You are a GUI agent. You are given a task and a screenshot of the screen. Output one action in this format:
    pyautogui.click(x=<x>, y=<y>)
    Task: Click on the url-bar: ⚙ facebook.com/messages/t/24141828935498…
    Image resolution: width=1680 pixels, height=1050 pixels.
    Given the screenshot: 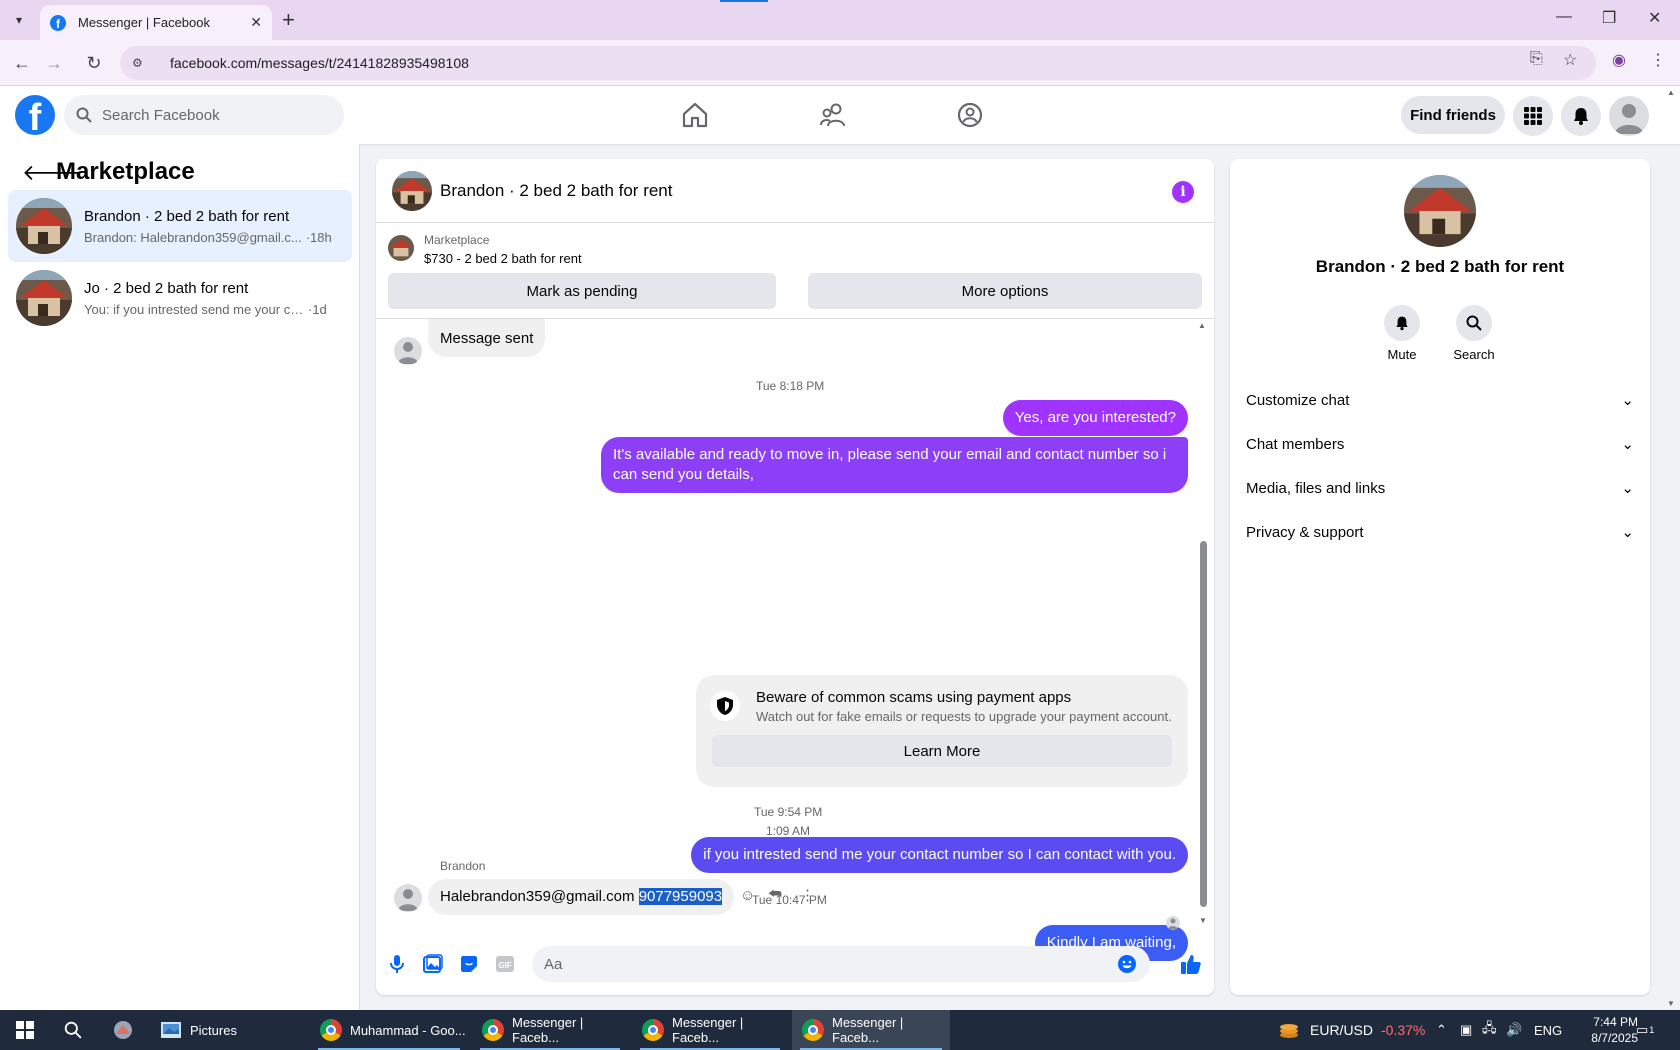 What is the action you would take?
    pyautogui.click(x=858, y=63)
    